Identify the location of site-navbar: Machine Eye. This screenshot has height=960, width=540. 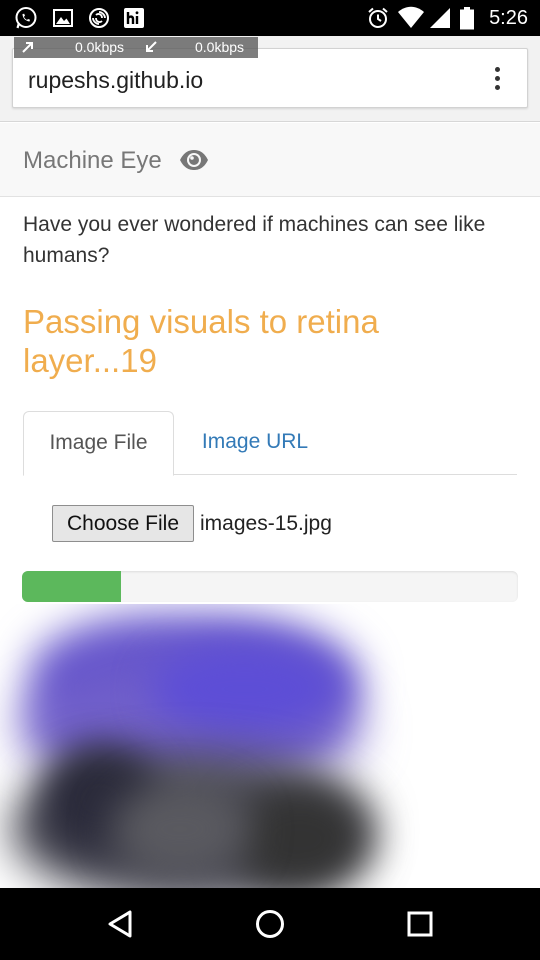
(270, 160).